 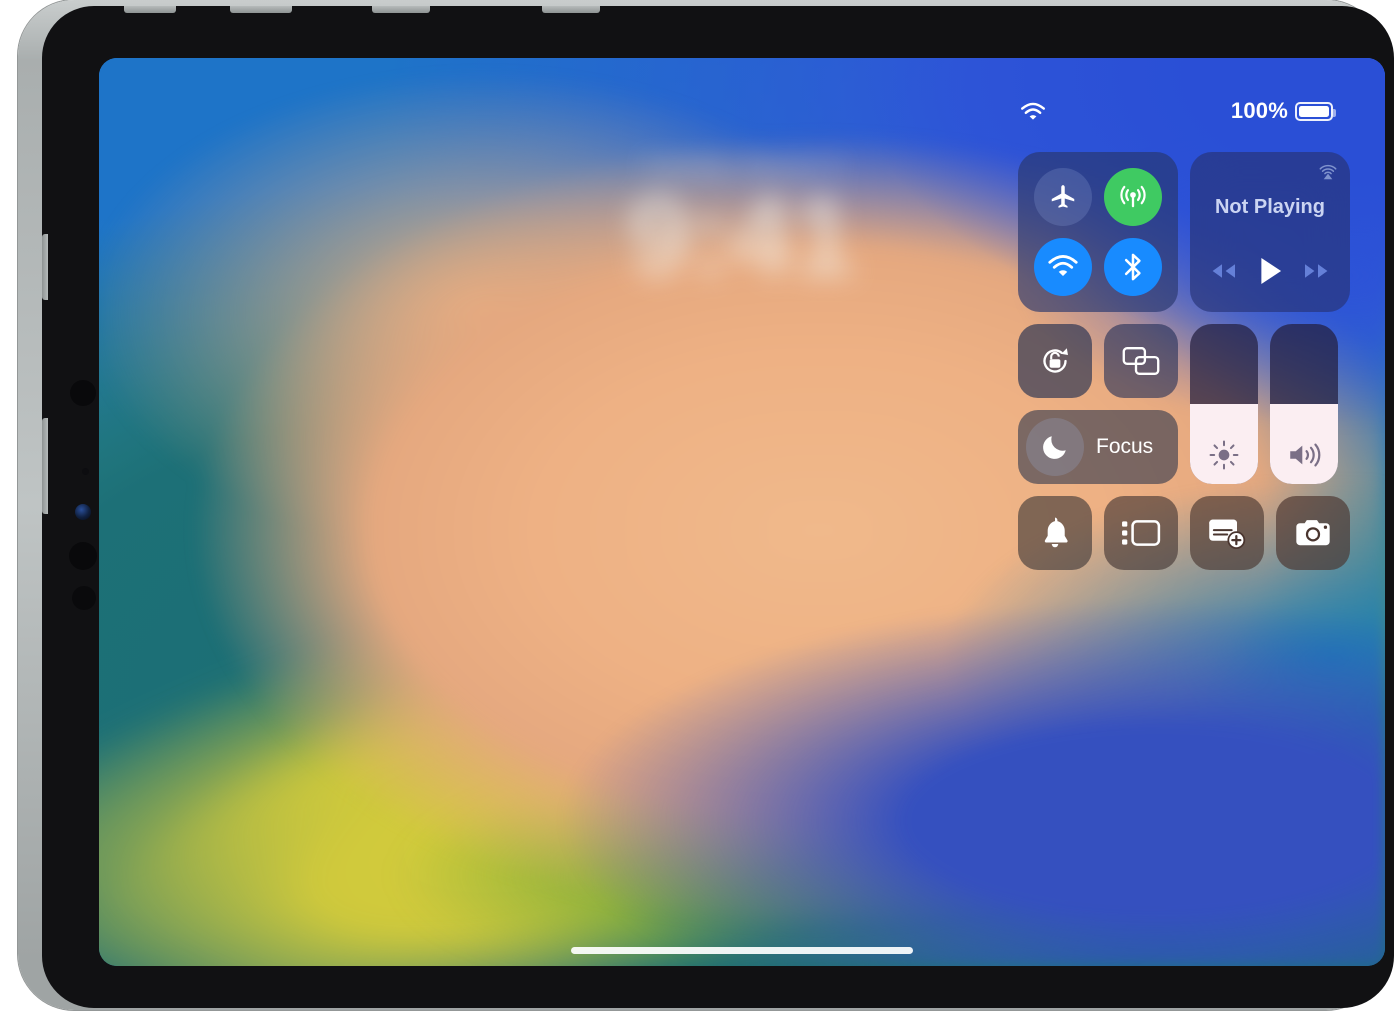 I want to click on camera-button, so click(x=1313, y=533).